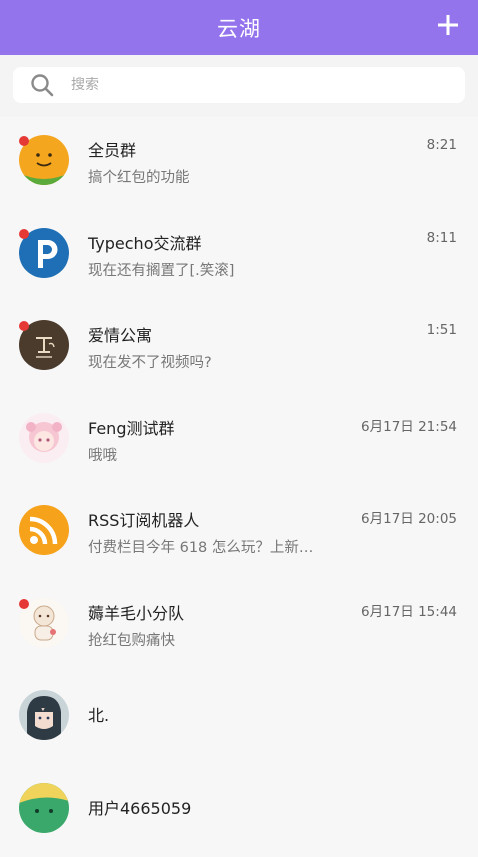 Image resolution: width=478 pixels, height=857 pixels. Describe the element at coordinates (442, 330) in the screenshot. I see `chat-time: 1:51` at that location.